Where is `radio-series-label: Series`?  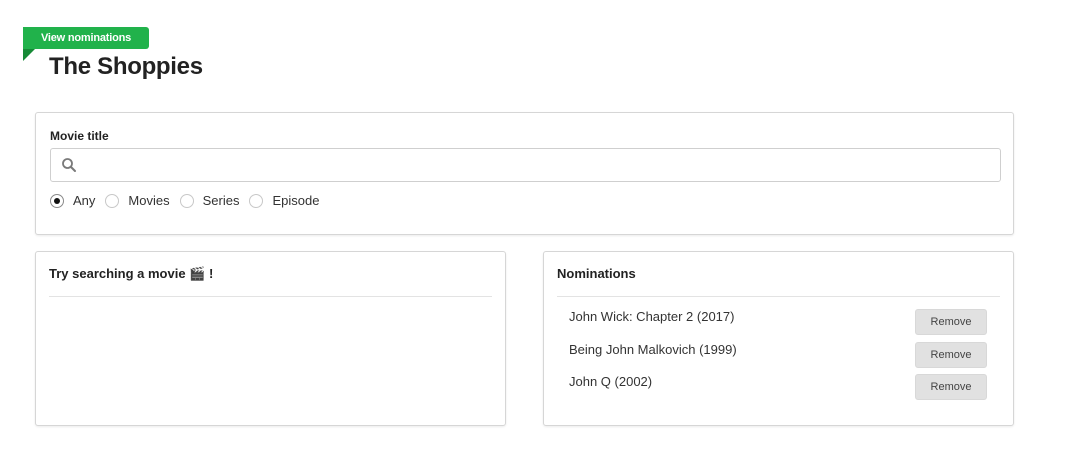 radio-series-label: Series is located at coordinates (221, 200).